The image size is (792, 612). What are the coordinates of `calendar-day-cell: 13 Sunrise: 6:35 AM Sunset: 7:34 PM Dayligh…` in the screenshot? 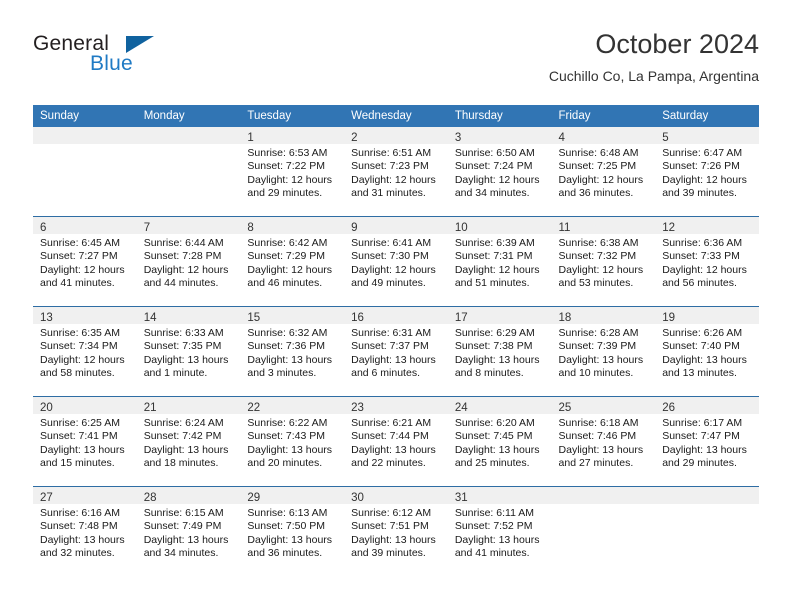 It's located at (85, 351).